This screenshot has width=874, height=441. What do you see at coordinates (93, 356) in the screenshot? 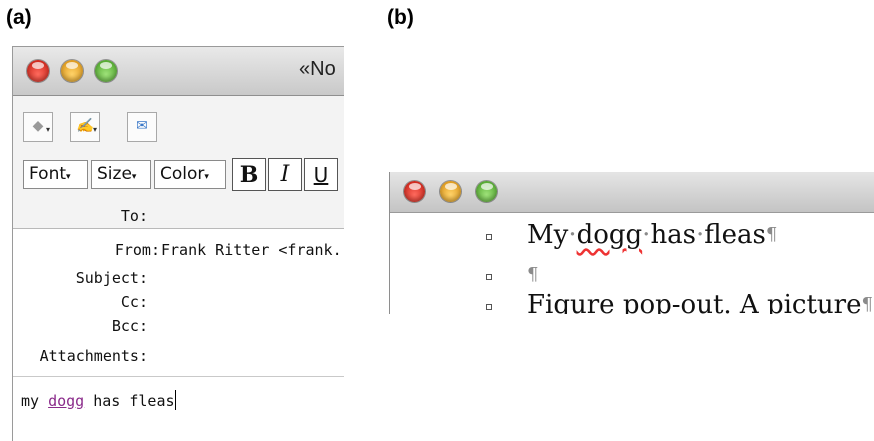
I see `attachments-label: Attachments:` at bounding box center [93, 356].